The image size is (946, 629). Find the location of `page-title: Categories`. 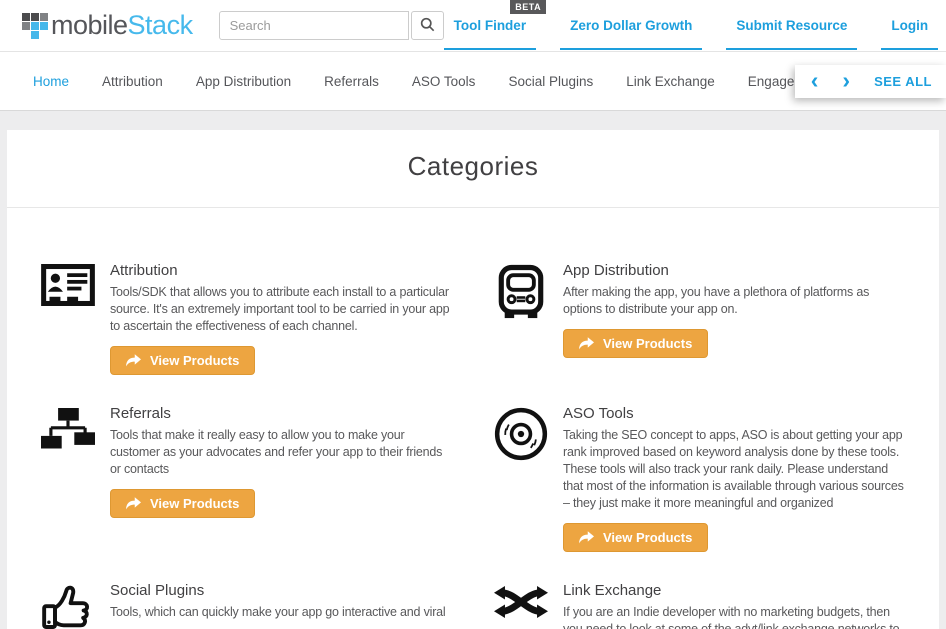

page-title: Categories is located at coordinates (473, 166).